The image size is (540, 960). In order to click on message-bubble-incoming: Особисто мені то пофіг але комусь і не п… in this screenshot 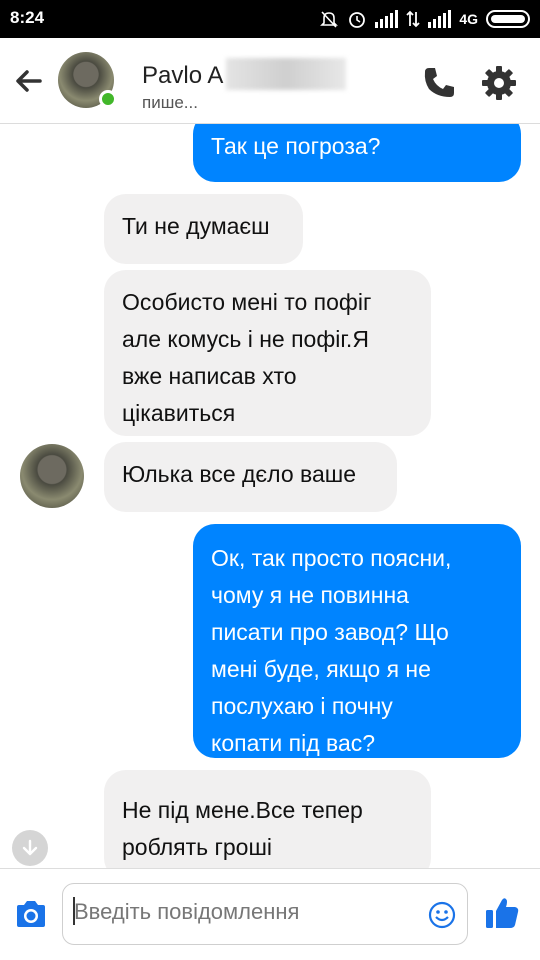, I will do `click(267, 353)`.